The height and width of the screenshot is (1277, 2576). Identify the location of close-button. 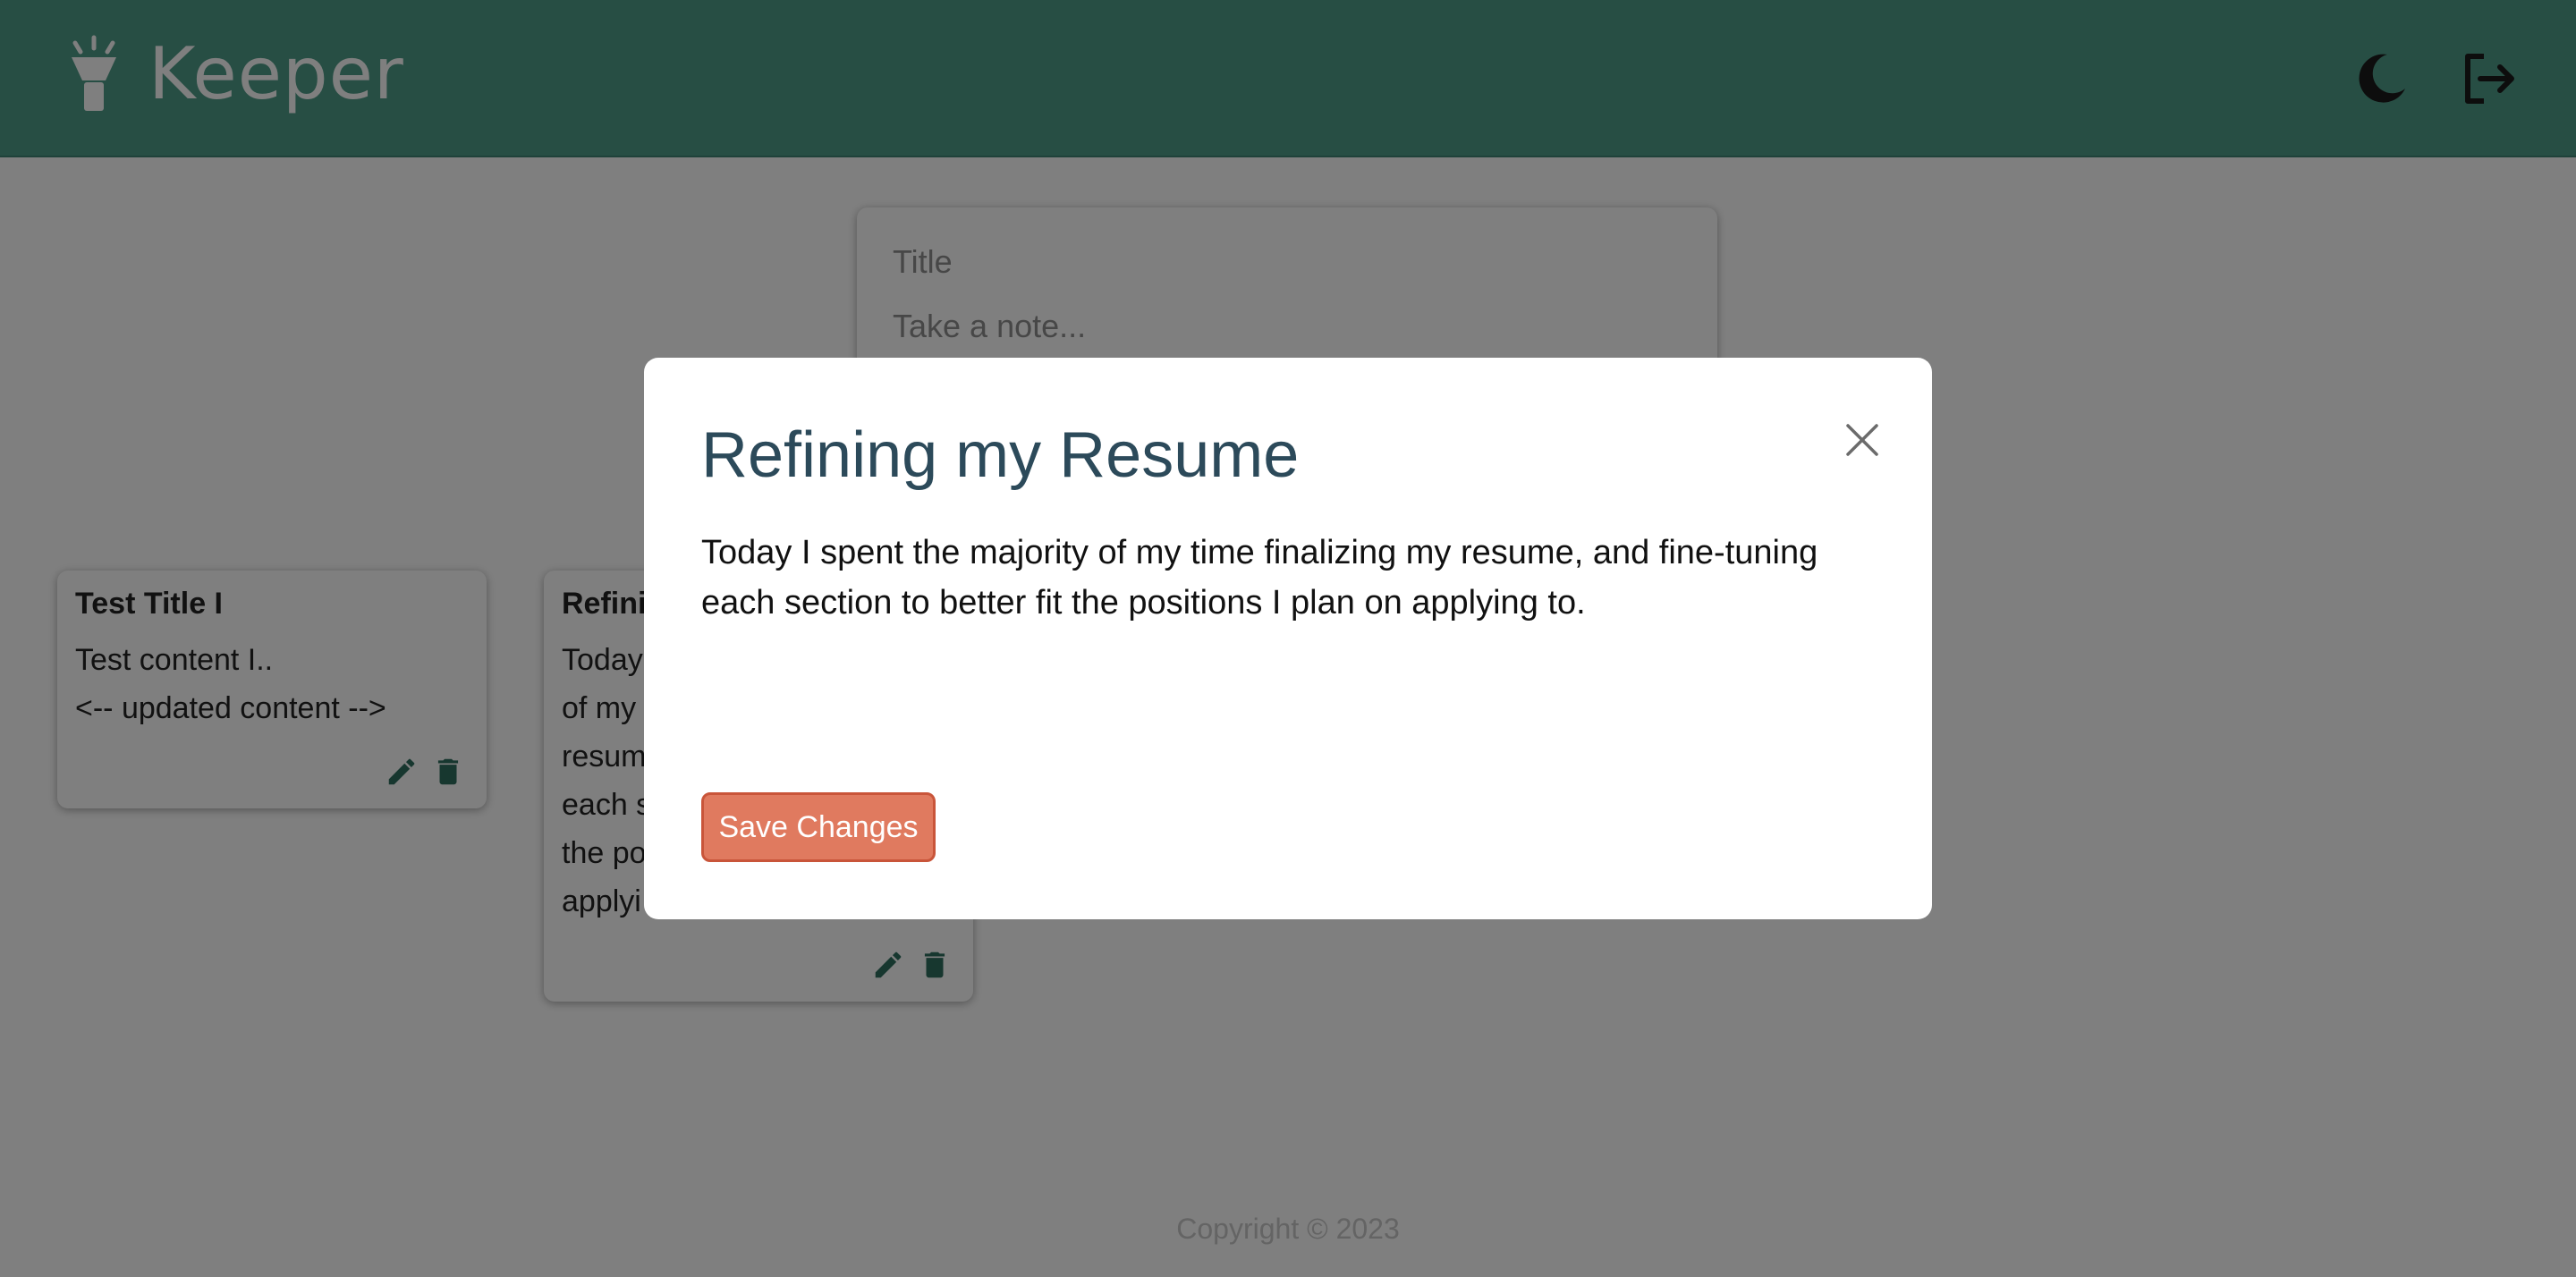
(1862, 440).